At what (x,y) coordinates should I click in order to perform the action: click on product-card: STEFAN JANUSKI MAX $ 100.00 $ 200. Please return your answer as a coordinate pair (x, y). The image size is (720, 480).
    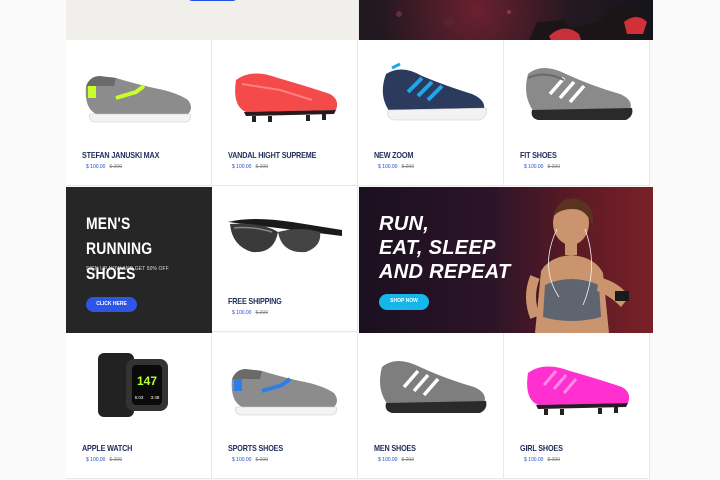
    Looking at the image, I should click on (139, 113).